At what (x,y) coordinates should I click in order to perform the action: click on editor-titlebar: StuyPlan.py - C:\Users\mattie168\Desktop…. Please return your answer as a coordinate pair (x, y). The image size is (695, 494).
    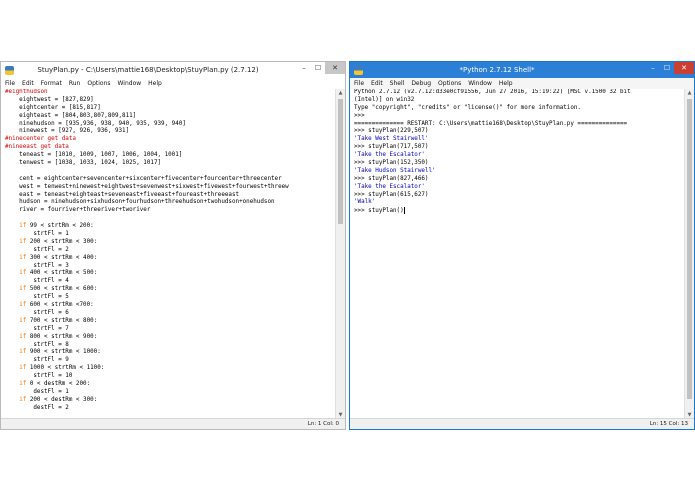
    Looking at the image, I should click on (173, 70).